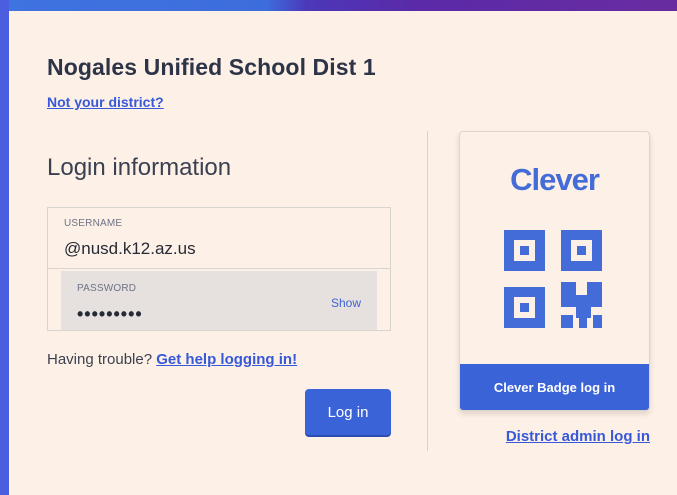  I want to click on password-field: PASSWORD ••••••••• Show, so click(219, 300).